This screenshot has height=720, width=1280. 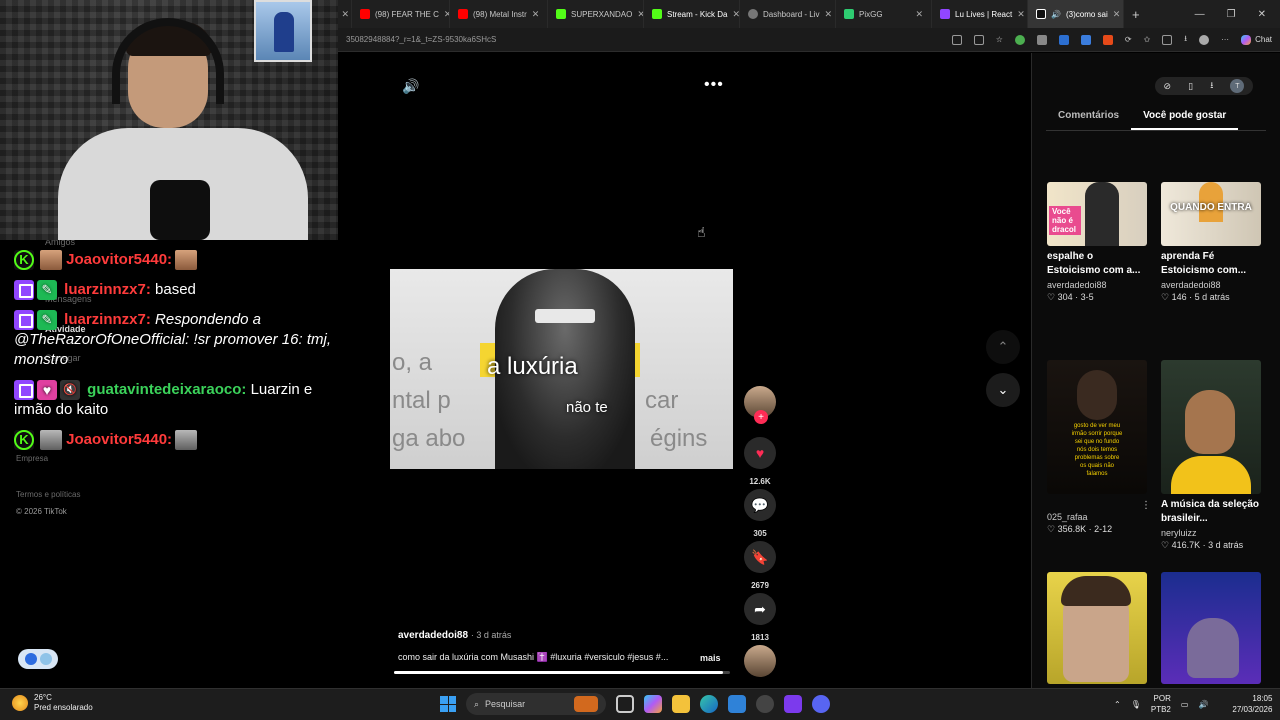 What do you see at coordinates (1128, 39) in the screenshot?
I see `refresh-icon: ⟳` at bounding box center [1128, 39].